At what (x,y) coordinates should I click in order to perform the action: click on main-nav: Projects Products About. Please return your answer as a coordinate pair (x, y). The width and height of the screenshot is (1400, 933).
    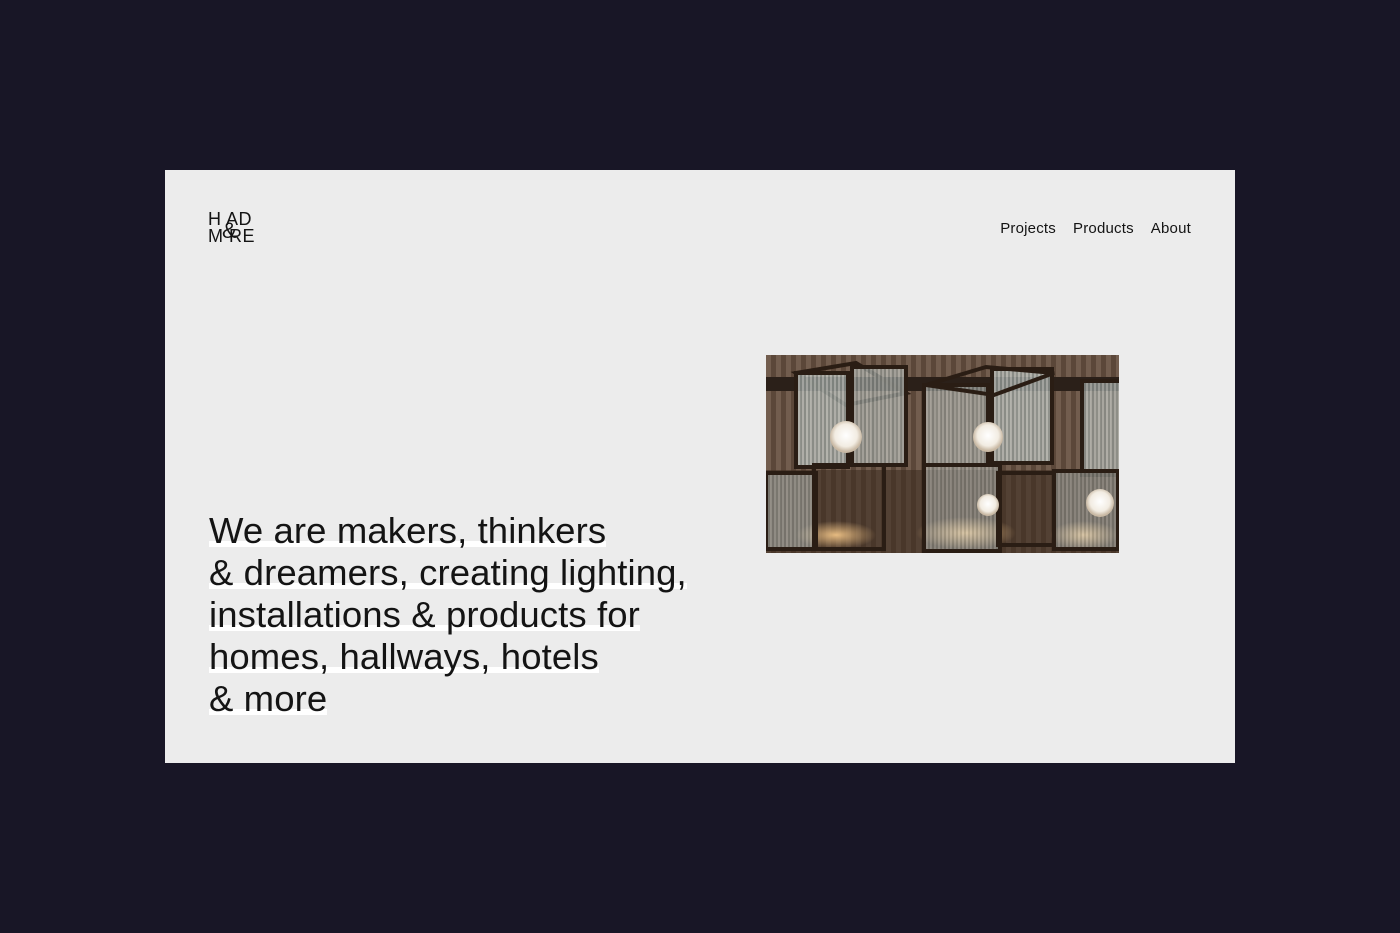
    Looking at the image, I should click on (1095, 228).